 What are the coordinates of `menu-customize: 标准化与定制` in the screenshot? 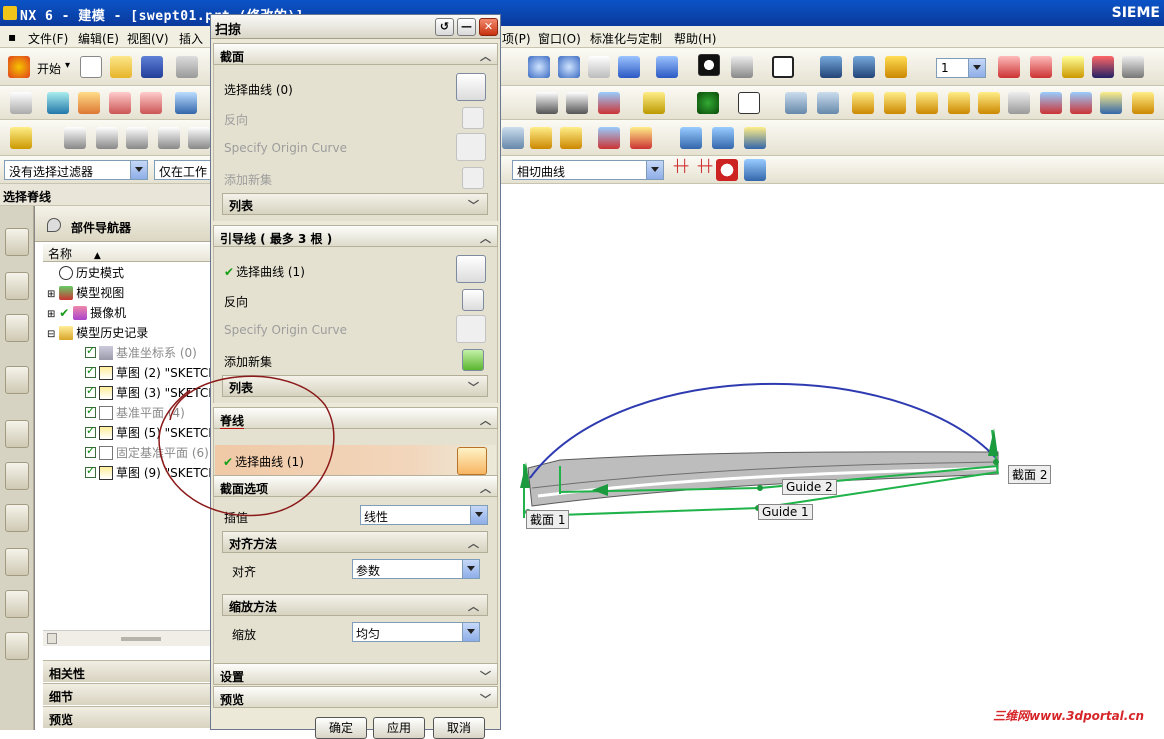 It's located at (626, 38).